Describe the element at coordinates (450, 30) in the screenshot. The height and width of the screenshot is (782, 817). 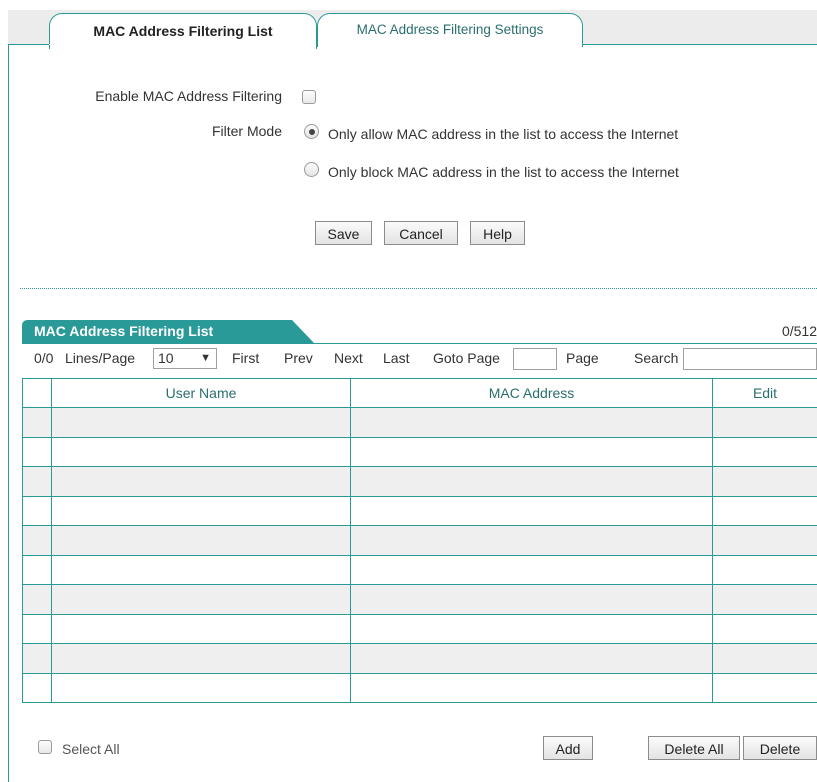
I see `tab-mac-filtering-settings: MAC Address Filtering Settings` at that location.